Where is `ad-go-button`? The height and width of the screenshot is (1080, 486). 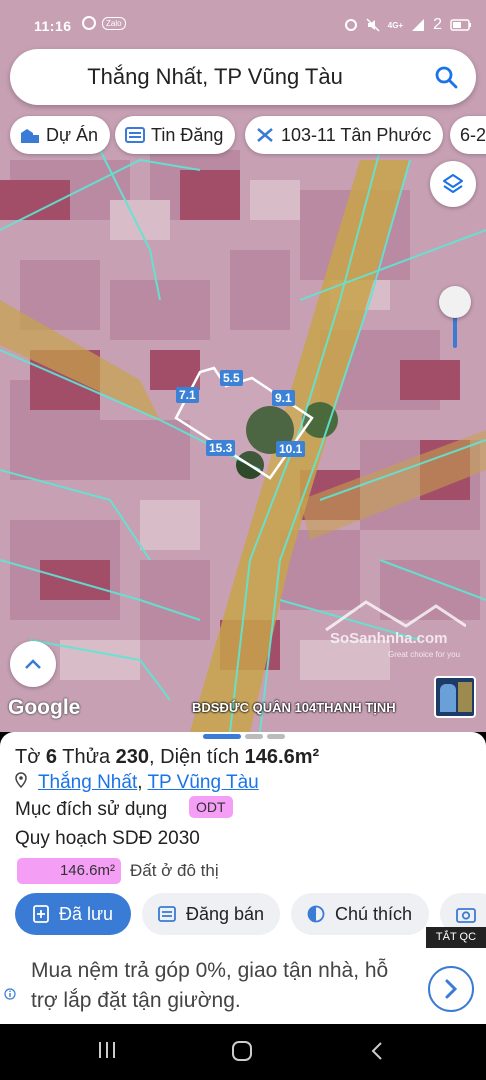 ad-go-button is located at coordinates (451, 989).